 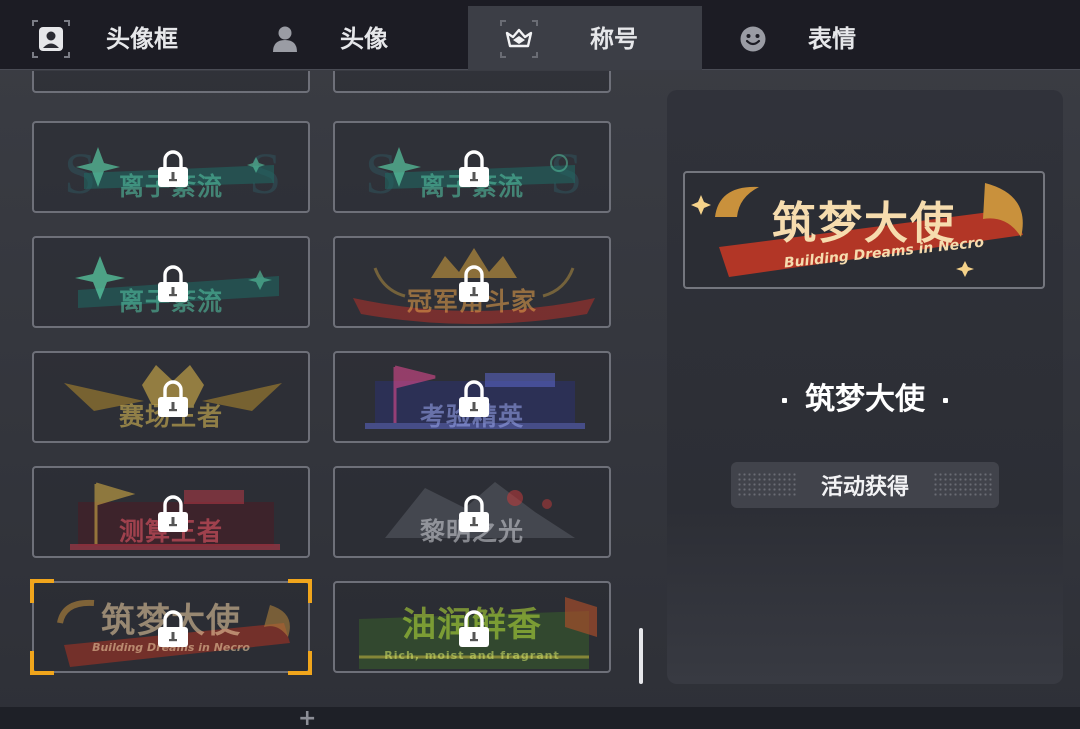 What do you see at coordinates (753, 39) in the screenshot?
I see `smiley-icon` at bounding box center [753, 39].